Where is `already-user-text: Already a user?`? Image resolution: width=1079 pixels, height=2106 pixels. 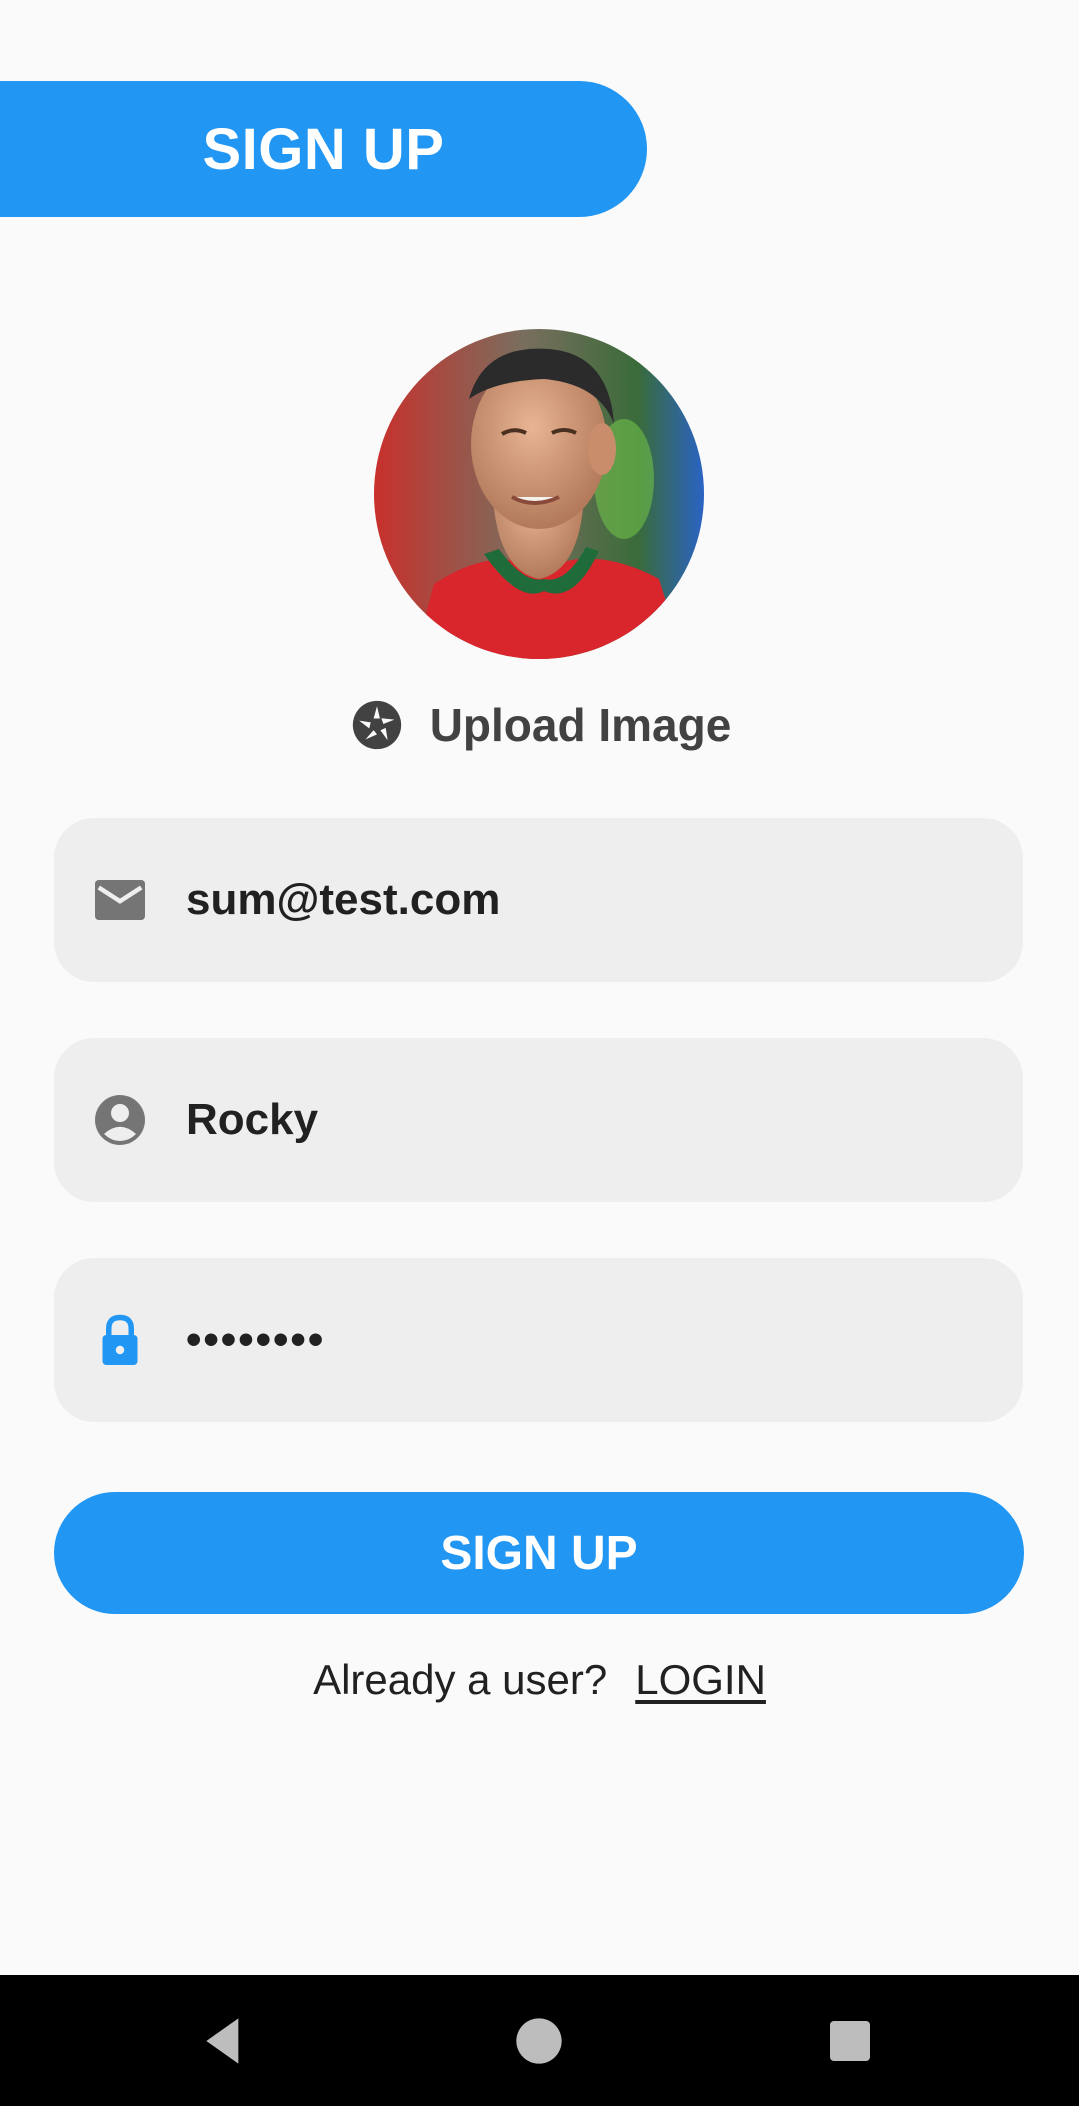 already-user-text: Already a user? is located at coordinates (460, 1679).